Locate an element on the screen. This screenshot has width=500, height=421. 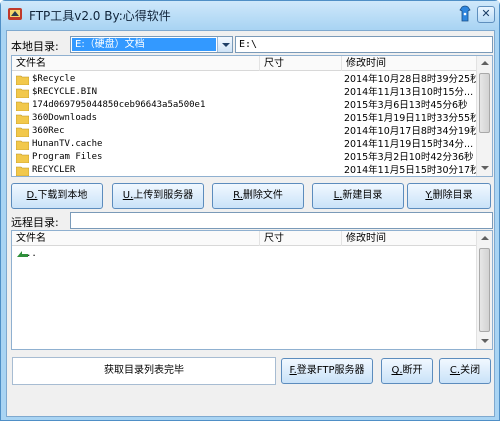
file-name-cell: Program Files is located at coordinates (59, 157).